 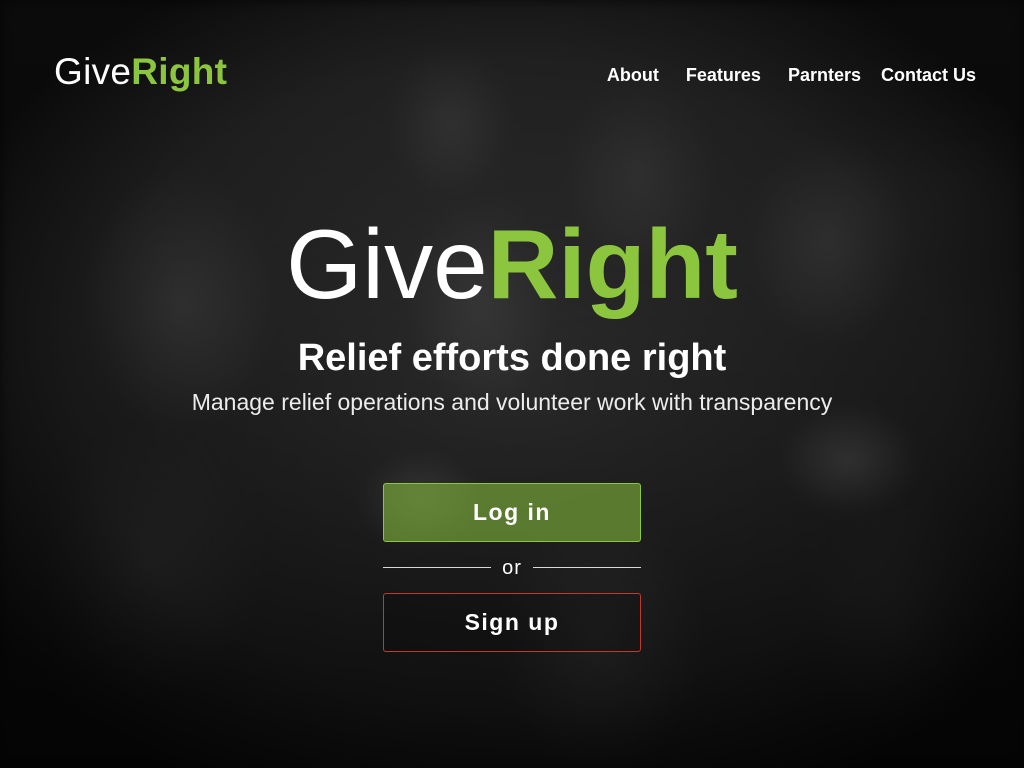 What do you see at coordinates (512, 622) in the screenshot?
I see `signup-button: Sign up` at bounding box center [512, 622].